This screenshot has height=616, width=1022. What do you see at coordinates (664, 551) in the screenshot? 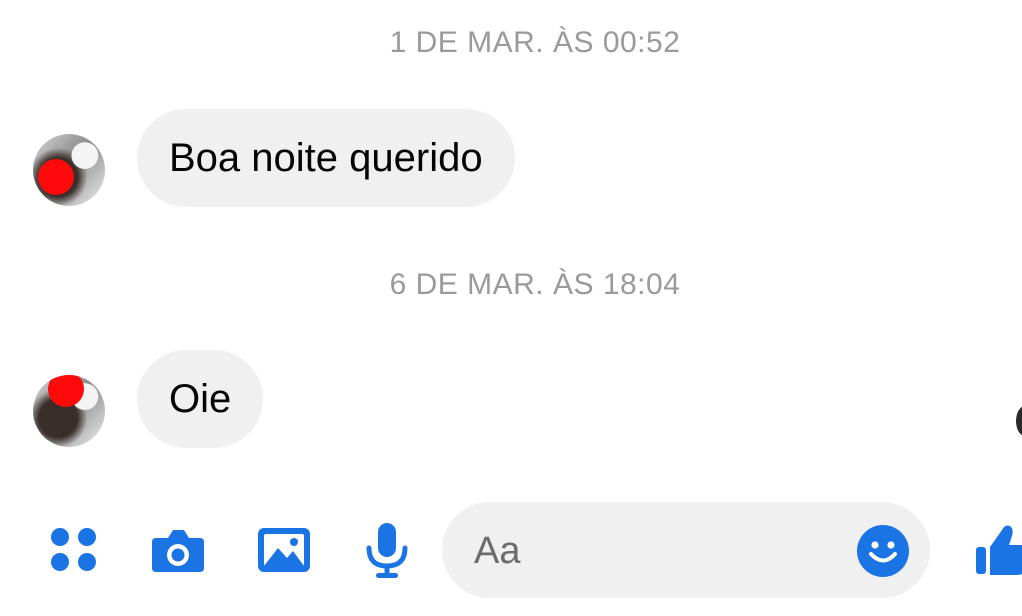
I see `message-input` at bounding box center [664, 551].